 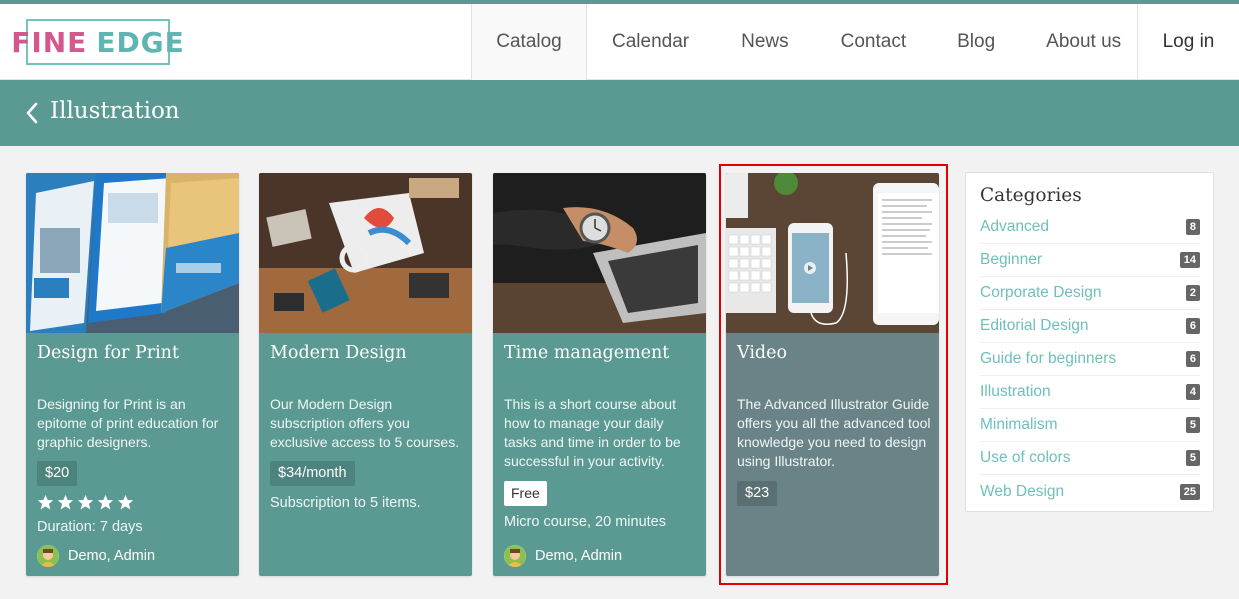 I want to click on site-logo: FINE EDGE, so click(x=97, y=42).